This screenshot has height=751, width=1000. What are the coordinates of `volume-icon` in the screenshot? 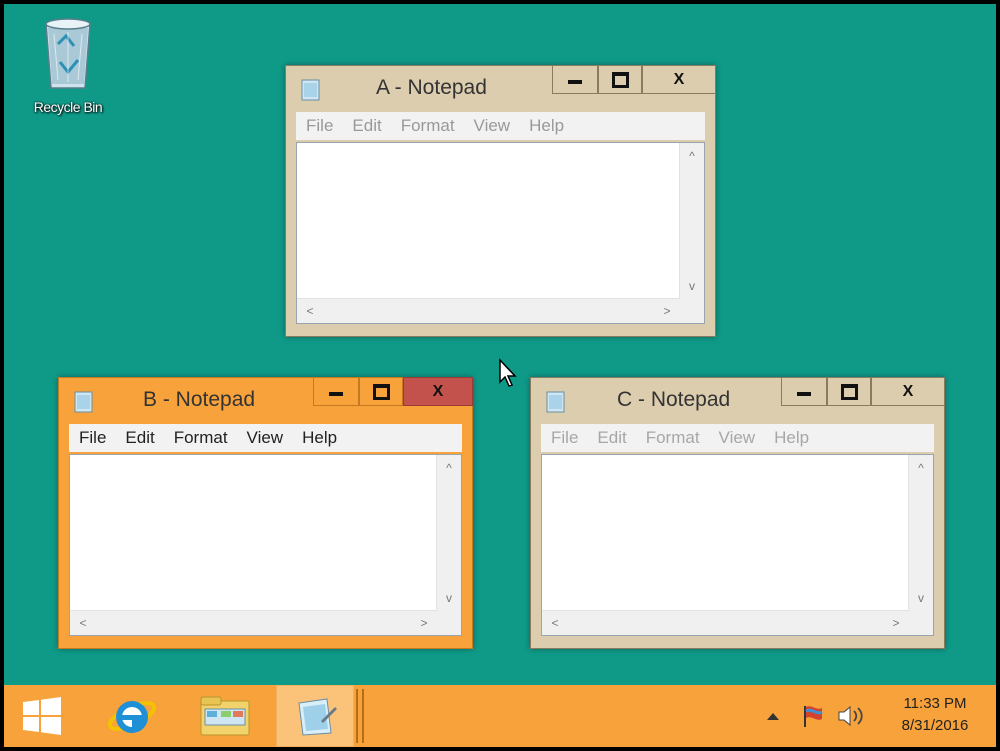 It's located at (851, 716).